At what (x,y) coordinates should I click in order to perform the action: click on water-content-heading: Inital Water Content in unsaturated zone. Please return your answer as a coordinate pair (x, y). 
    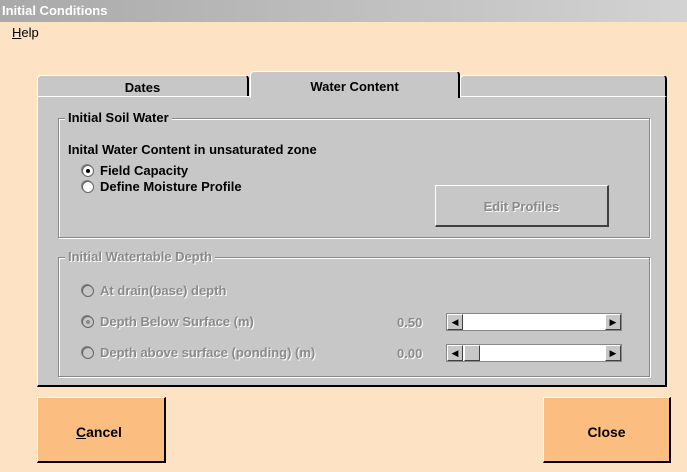
    Looking at the image, I should click on (192, 149).